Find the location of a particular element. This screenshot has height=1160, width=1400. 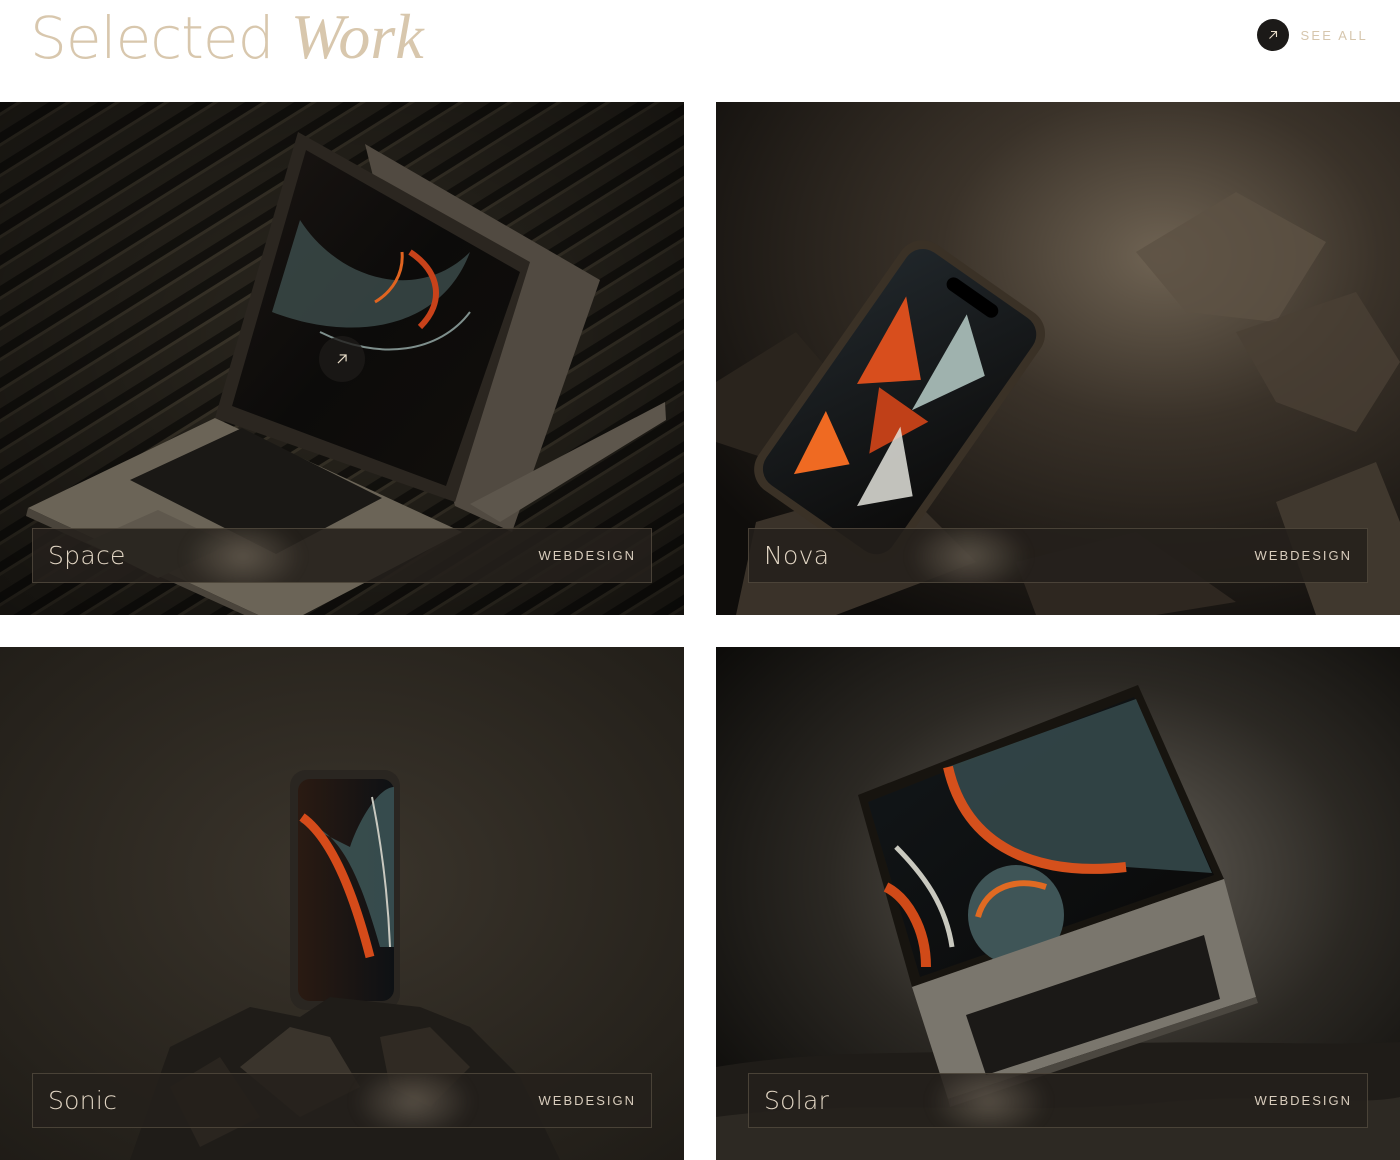

see-all-label: SEE ALL is located at coordinates (1334, 35).